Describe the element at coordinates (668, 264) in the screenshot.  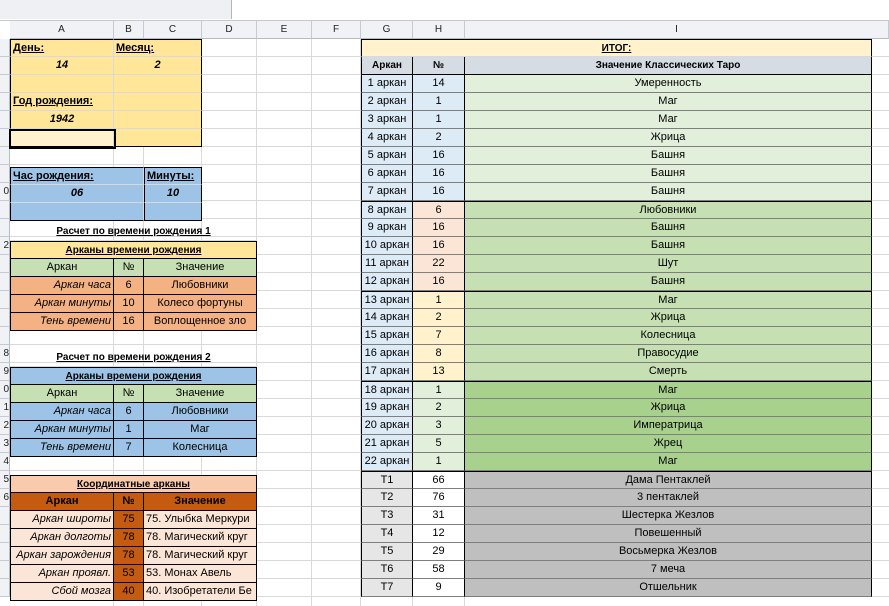
I see `result-meaning-cell: Шут` at that location.